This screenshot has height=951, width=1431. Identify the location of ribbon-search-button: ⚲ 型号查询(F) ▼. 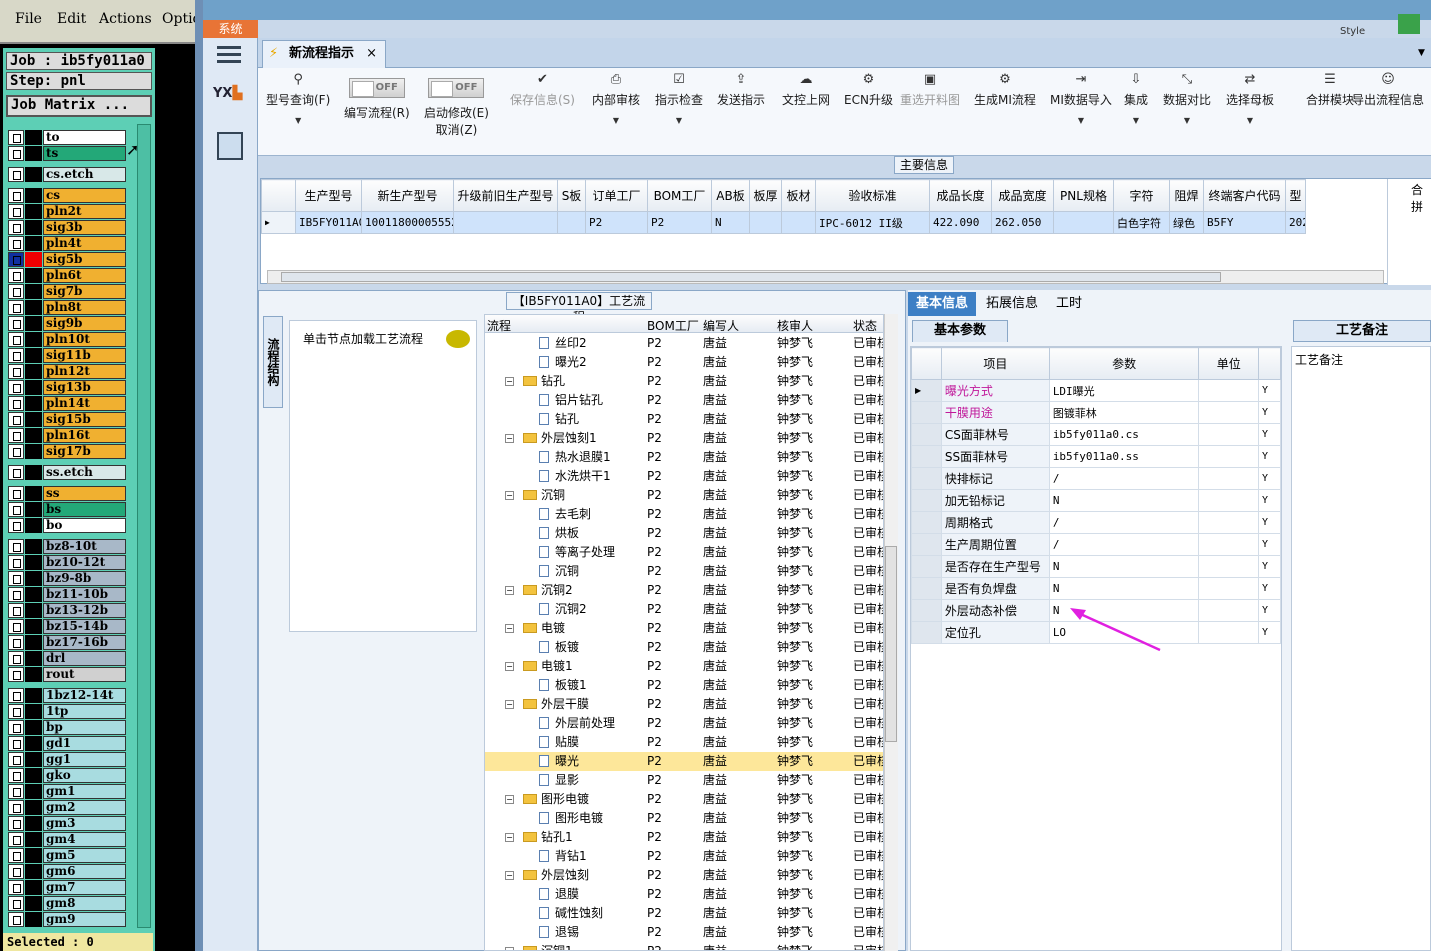
(298, 98).